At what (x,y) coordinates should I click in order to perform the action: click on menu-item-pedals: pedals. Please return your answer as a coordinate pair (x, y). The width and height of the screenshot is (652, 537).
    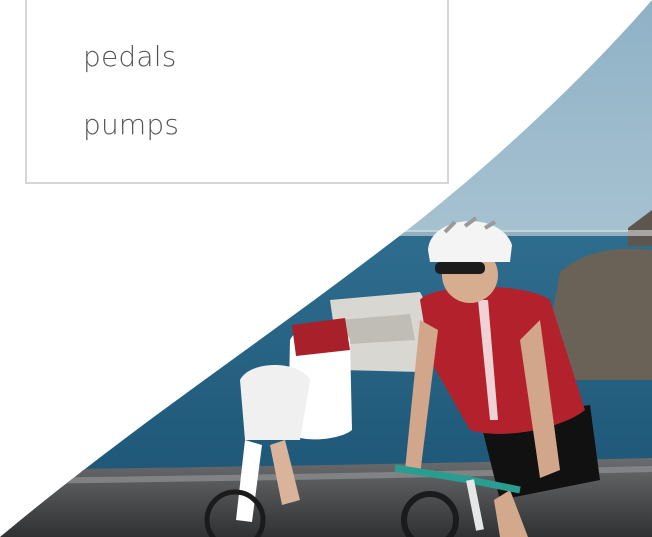
    Looking at the image, I should click on (130, 56).